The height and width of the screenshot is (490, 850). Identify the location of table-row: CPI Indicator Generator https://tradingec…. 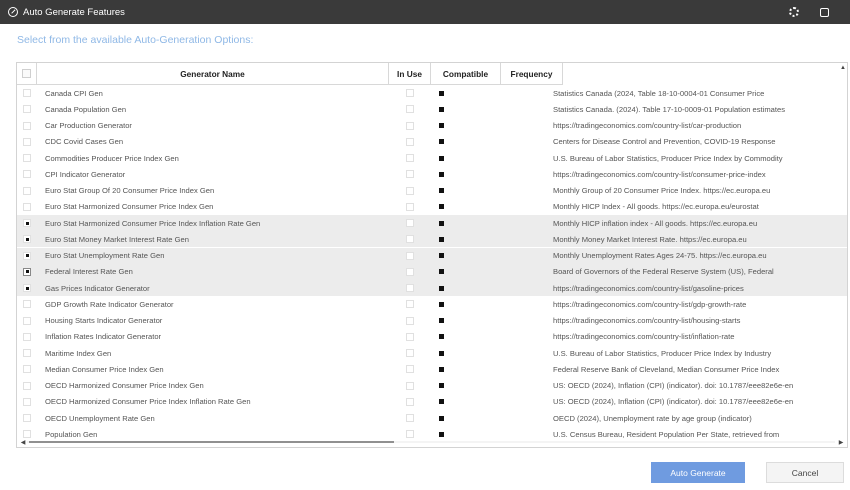
(432, 174).